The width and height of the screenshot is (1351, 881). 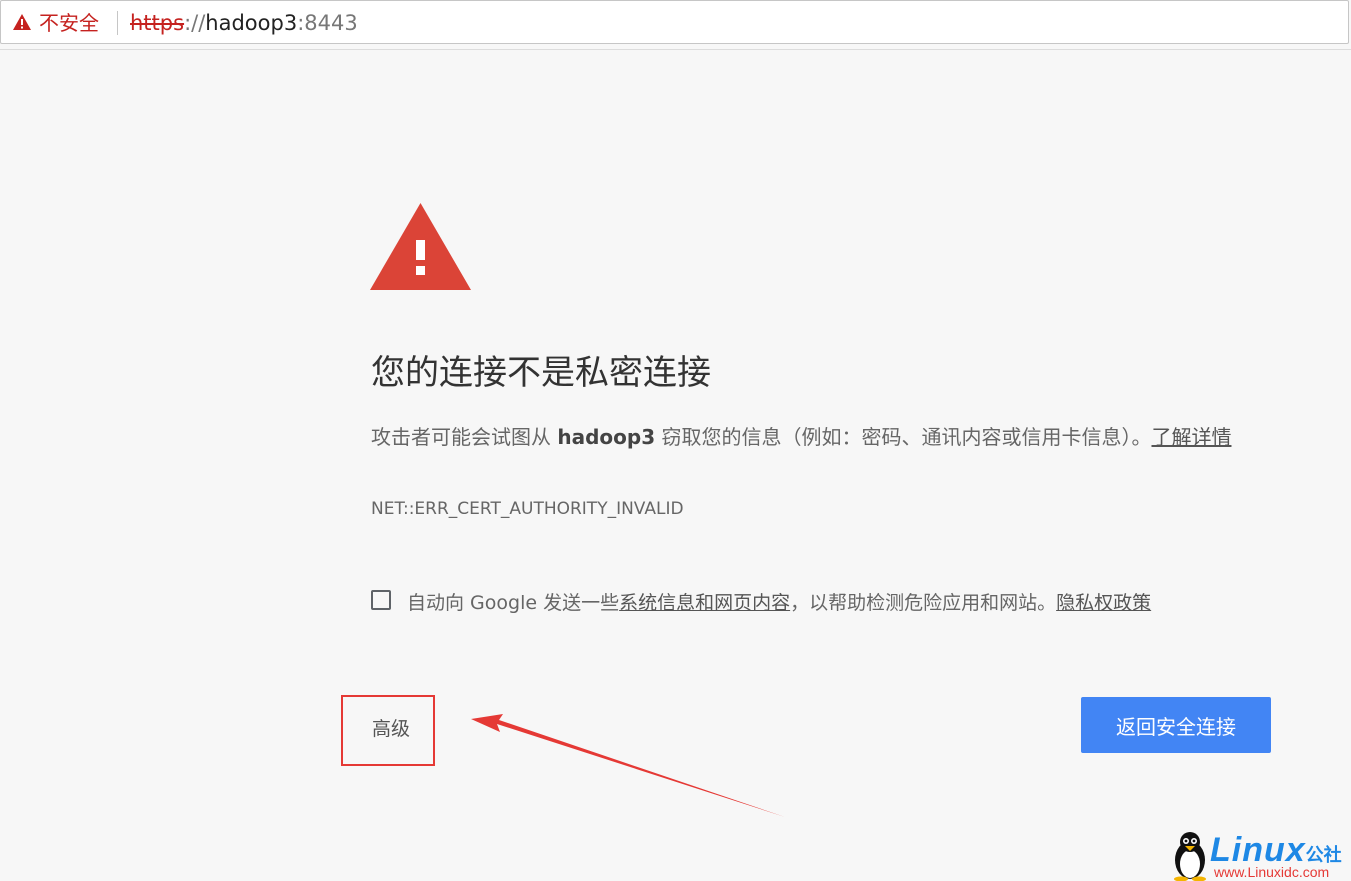 I want to click on report-checkbox, so click(x=381, y=600).